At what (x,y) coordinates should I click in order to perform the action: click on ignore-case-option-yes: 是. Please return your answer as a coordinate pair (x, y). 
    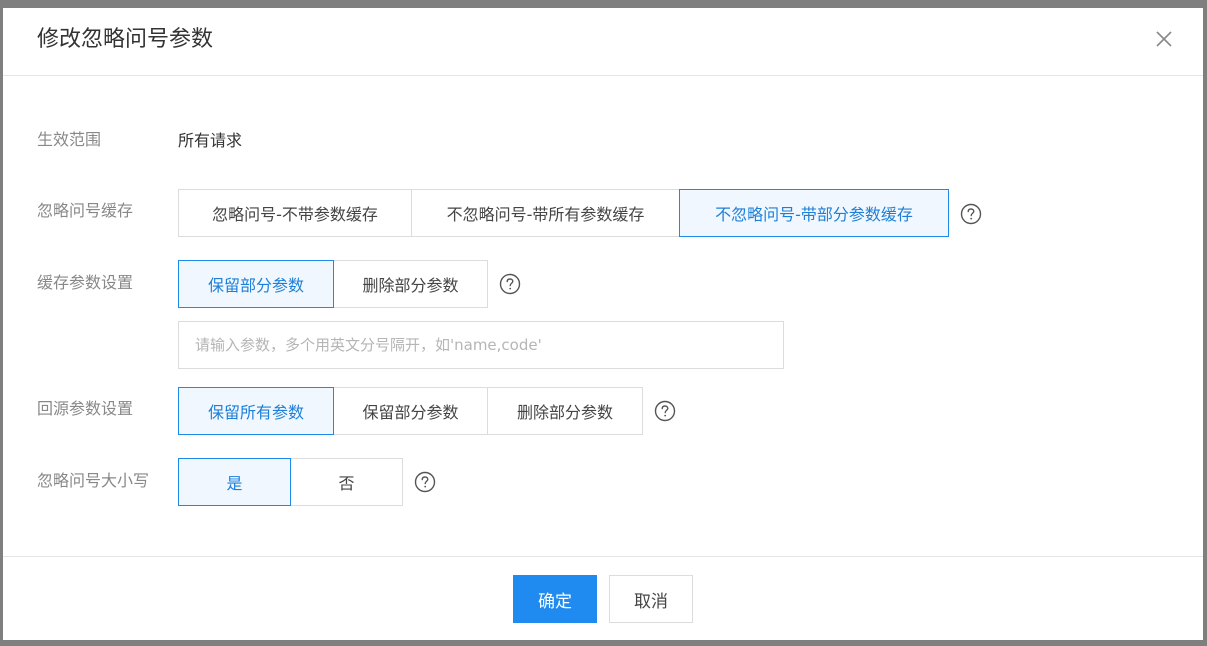
    Looking at the image, I should click on (234, 482).